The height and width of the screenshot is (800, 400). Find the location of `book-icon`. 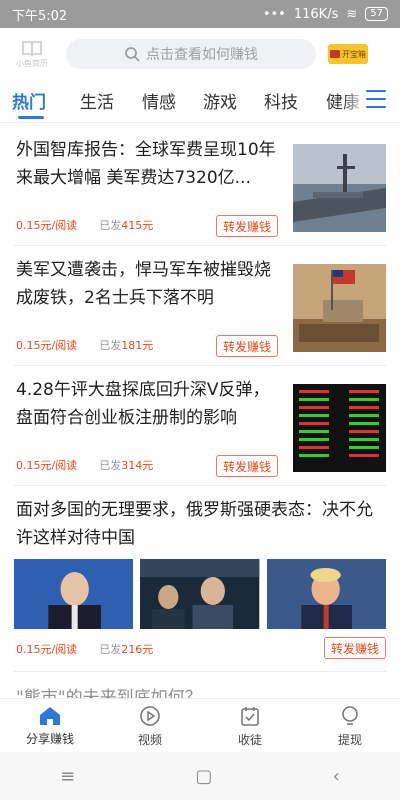

book-icon is located at coordinates (32, 48).